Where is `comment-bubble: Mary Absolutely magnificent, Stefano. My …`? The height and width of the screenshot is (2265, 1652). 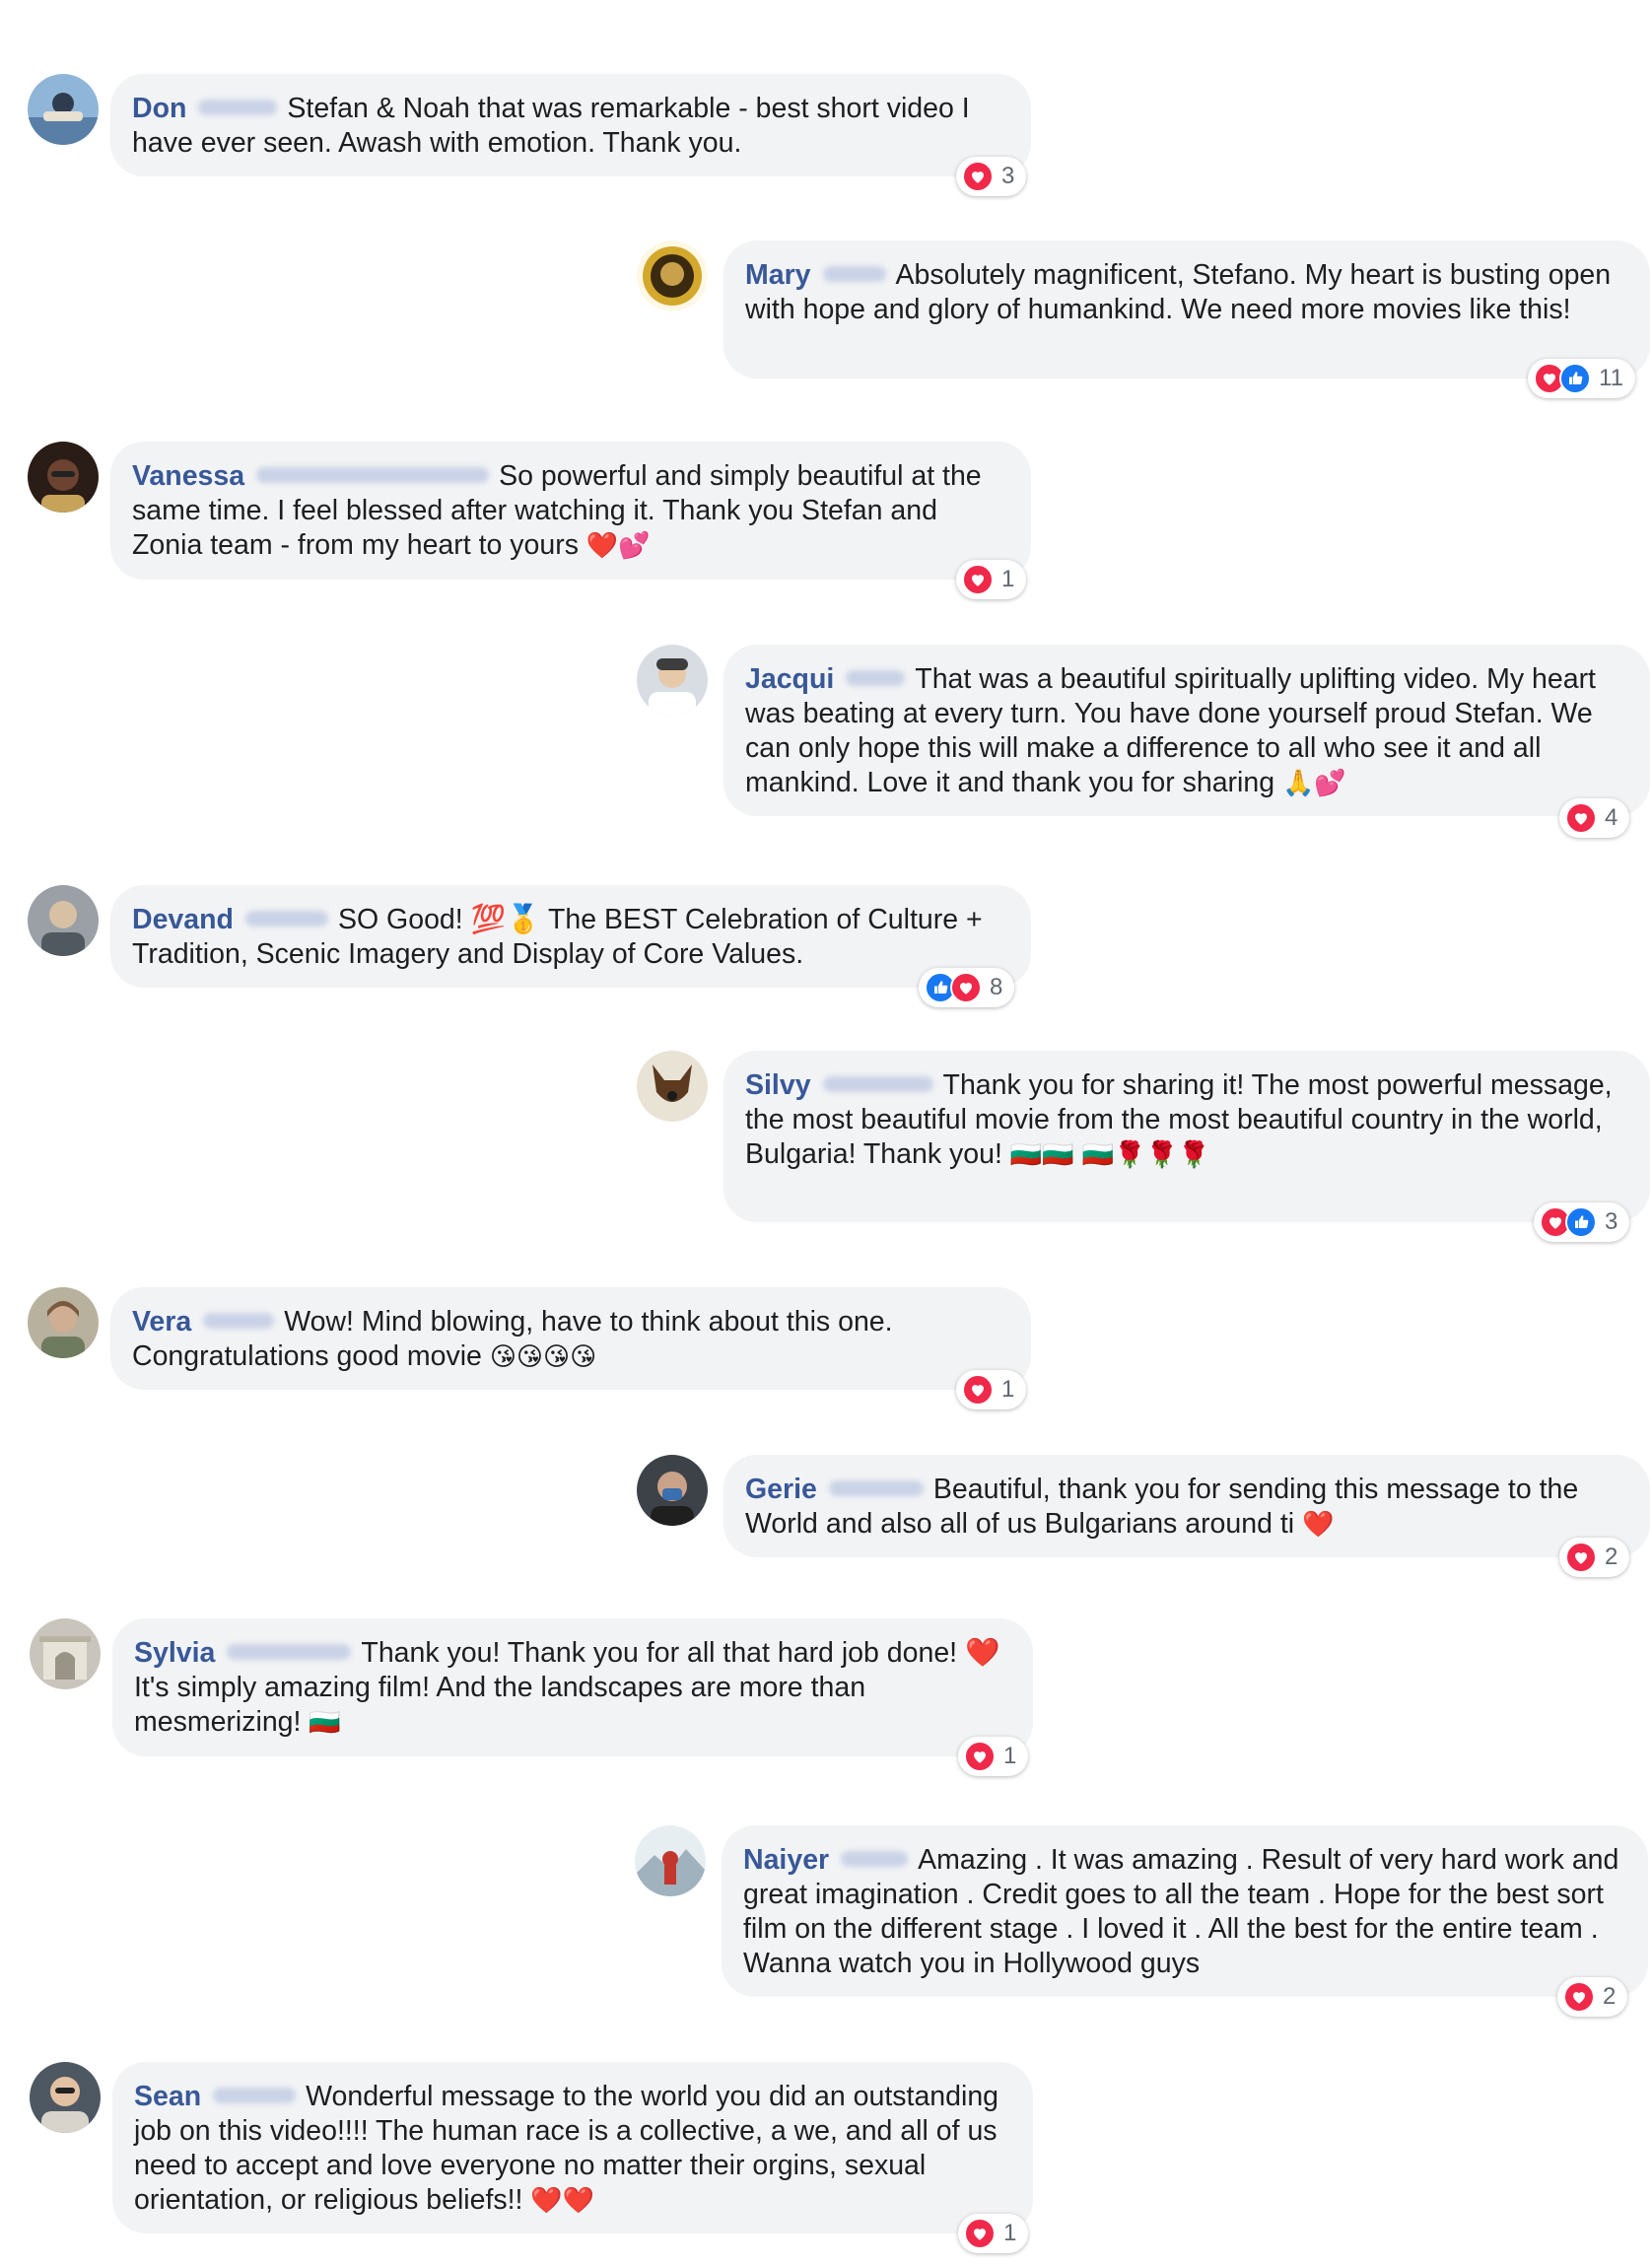
comment-bubble: Mary Absolutely magnificent, Stefano. My … is located at coordinates (1186, 309).